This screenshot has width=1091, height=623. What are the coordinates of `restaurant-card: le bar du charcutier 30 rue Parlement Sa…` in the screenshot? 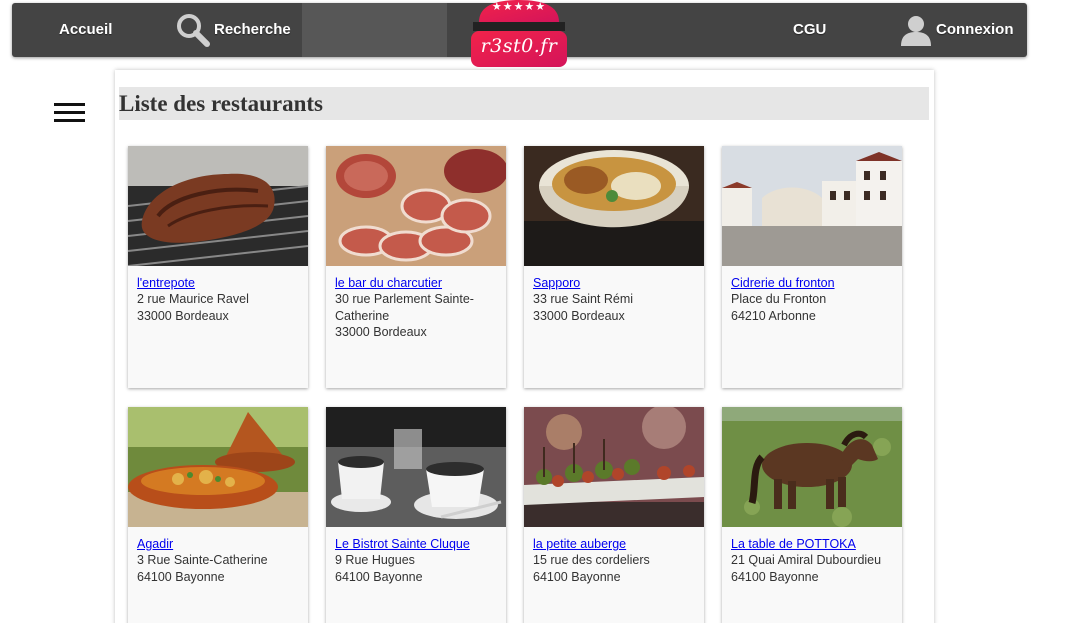 It's located at (416, 267).